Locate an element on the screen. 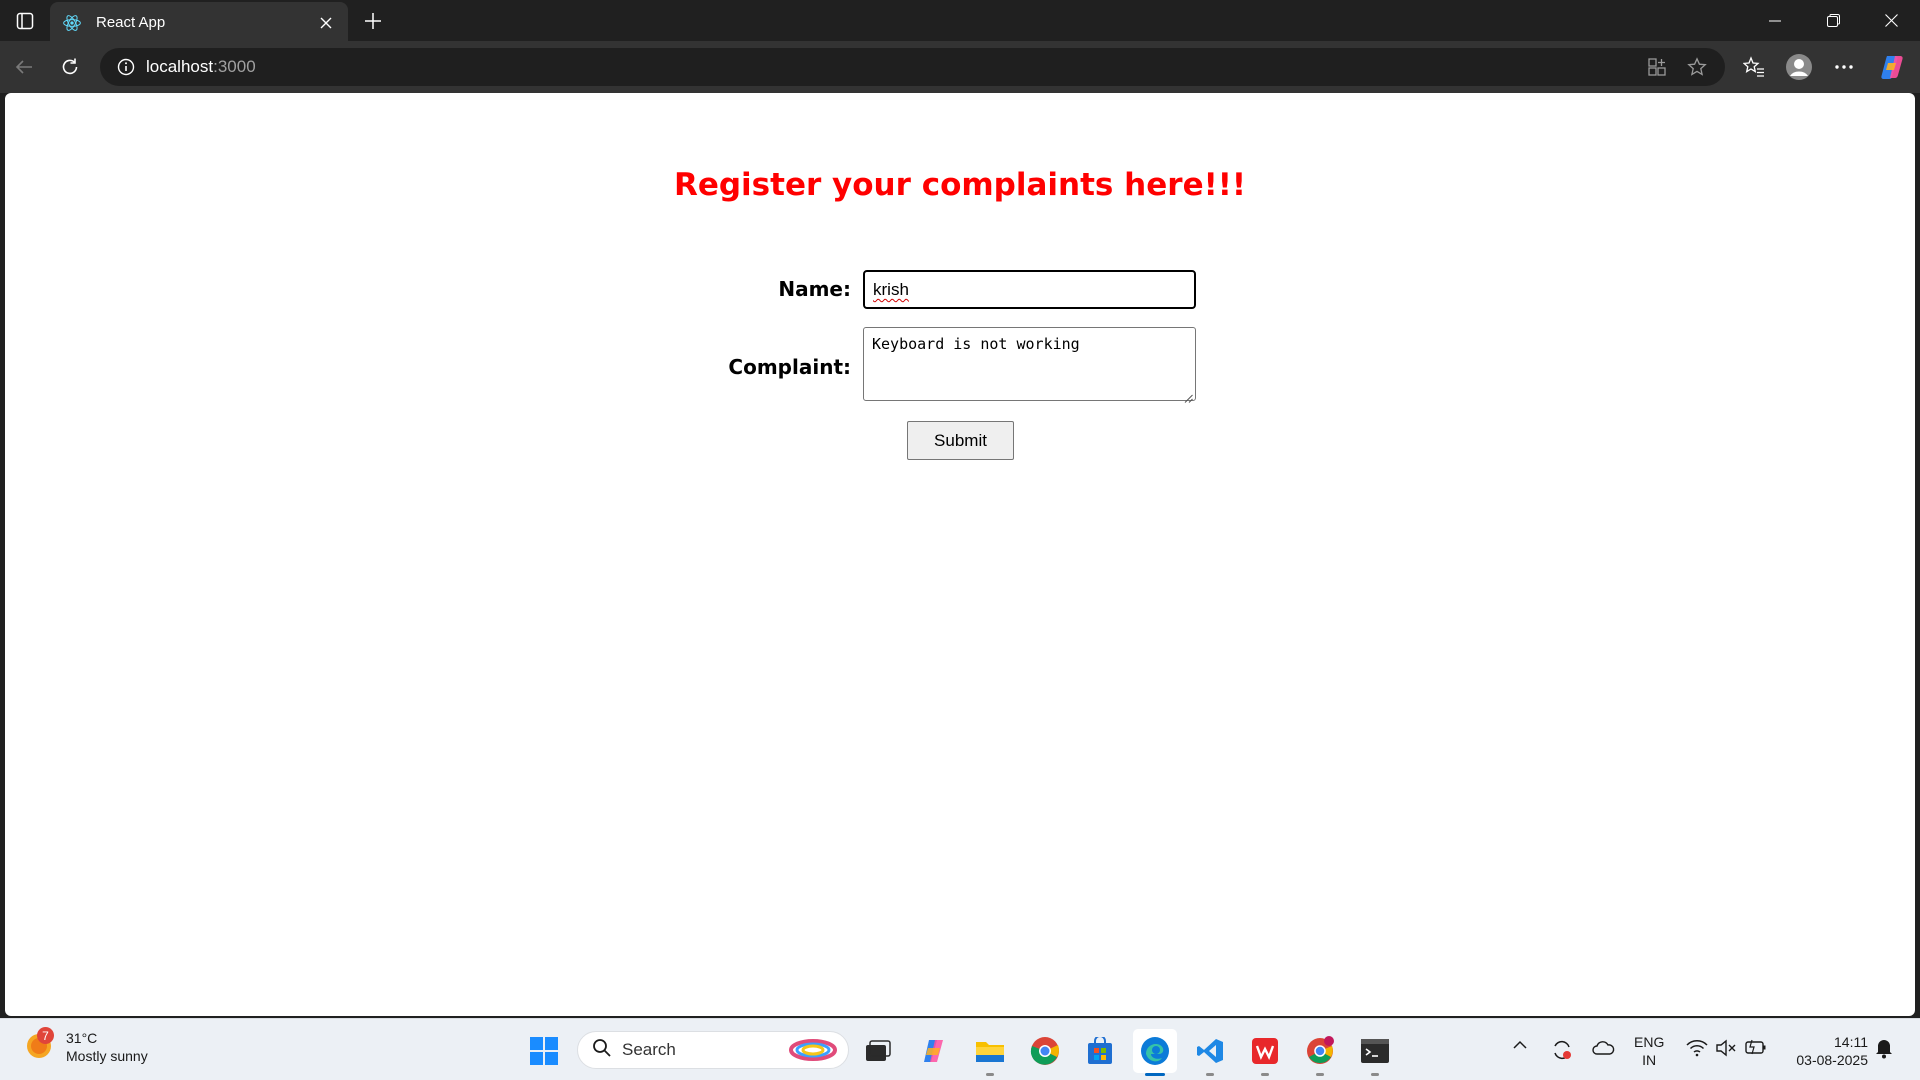 The image size is (1920, 1080). tab-title: React App is located at coordinates (131, 22).